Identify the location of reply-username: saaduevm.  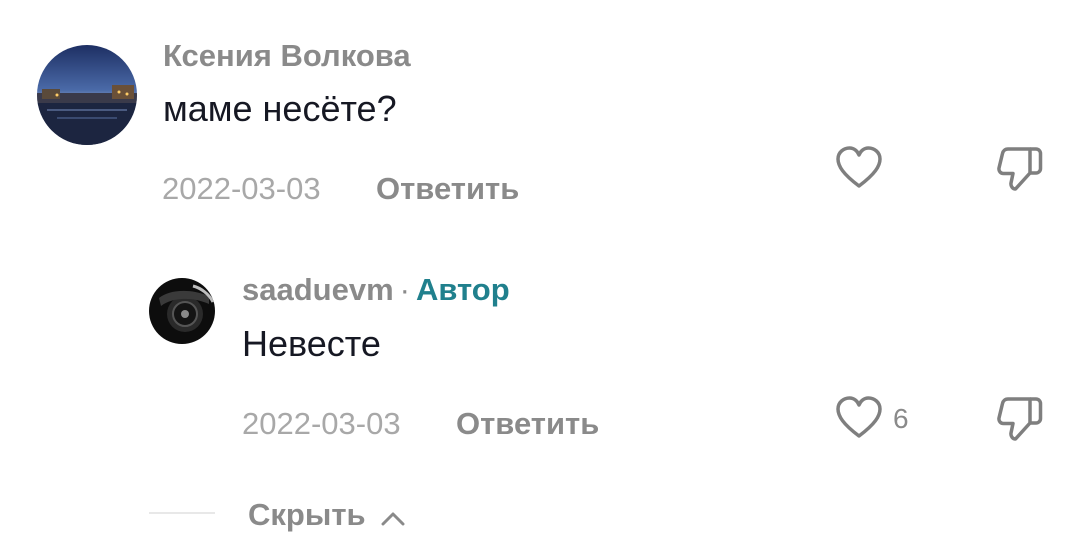
(318, 289).